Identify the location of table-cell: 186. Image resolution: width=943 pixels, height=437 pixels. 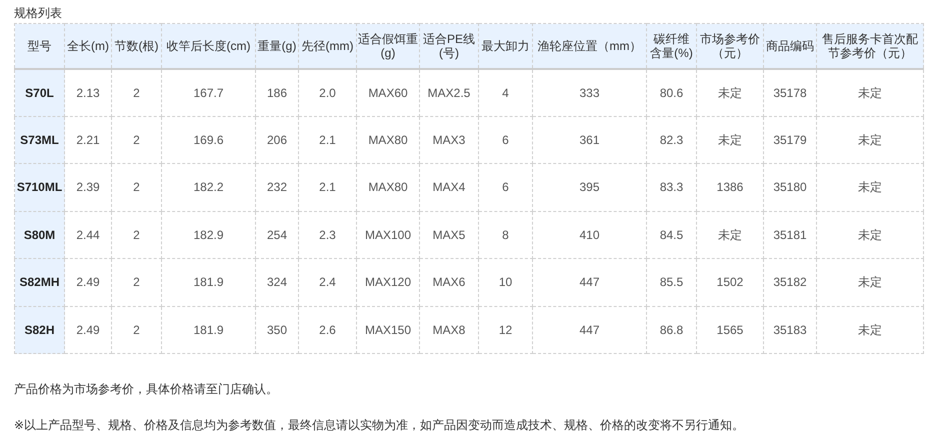
(277, 92).